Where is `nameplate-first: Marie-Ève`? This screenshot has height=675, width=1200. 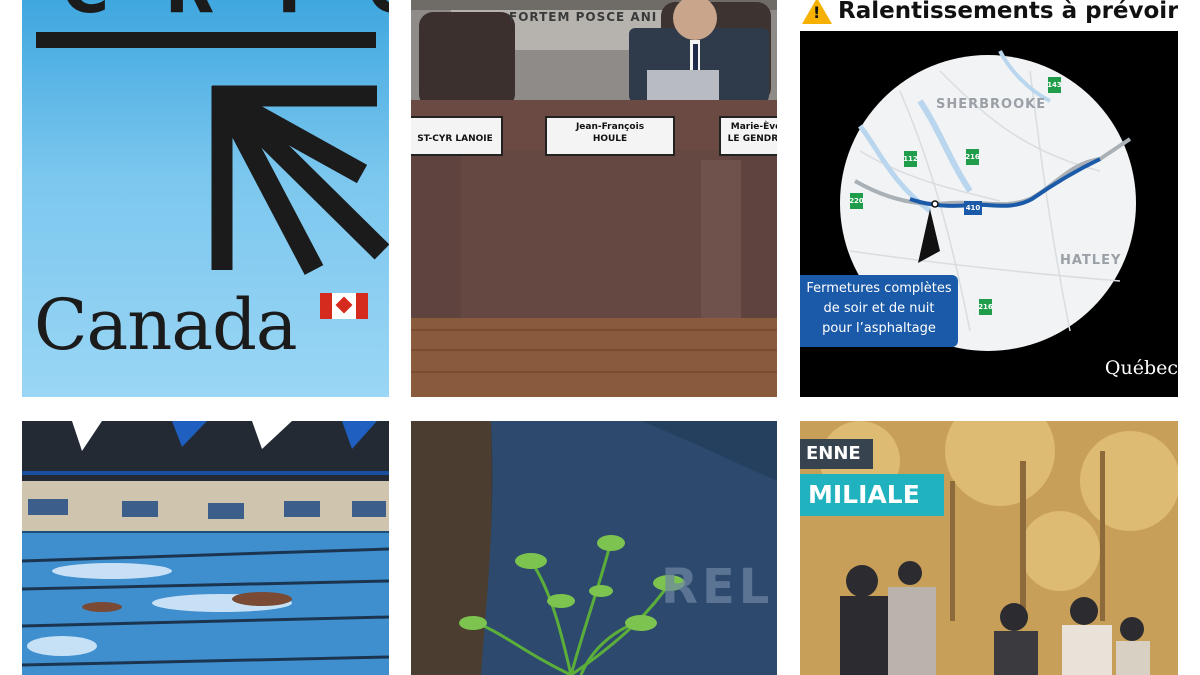
nameplate-first: Marie-Ève is located at coordinates (753, 127).